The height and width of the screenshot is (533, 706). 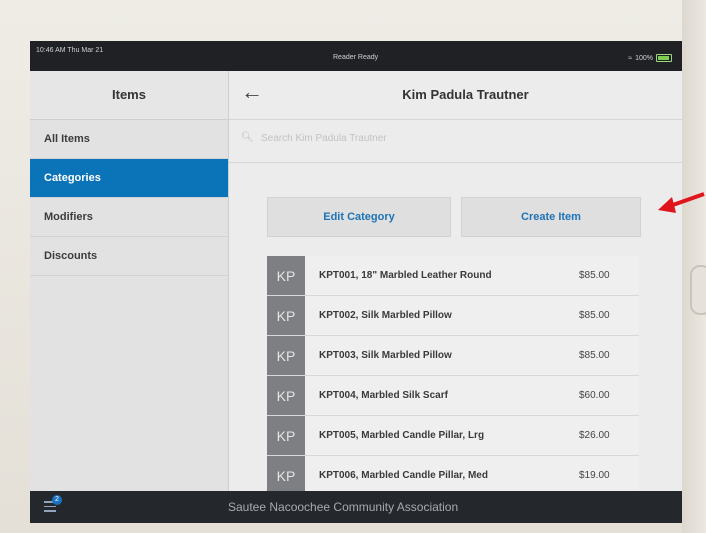 What do you see at coordinates (402, 435) in the screenshot?
I see `item-name: KPT005, Marbled Candle Pillar, Lrg` at bounding box center [402, 435].